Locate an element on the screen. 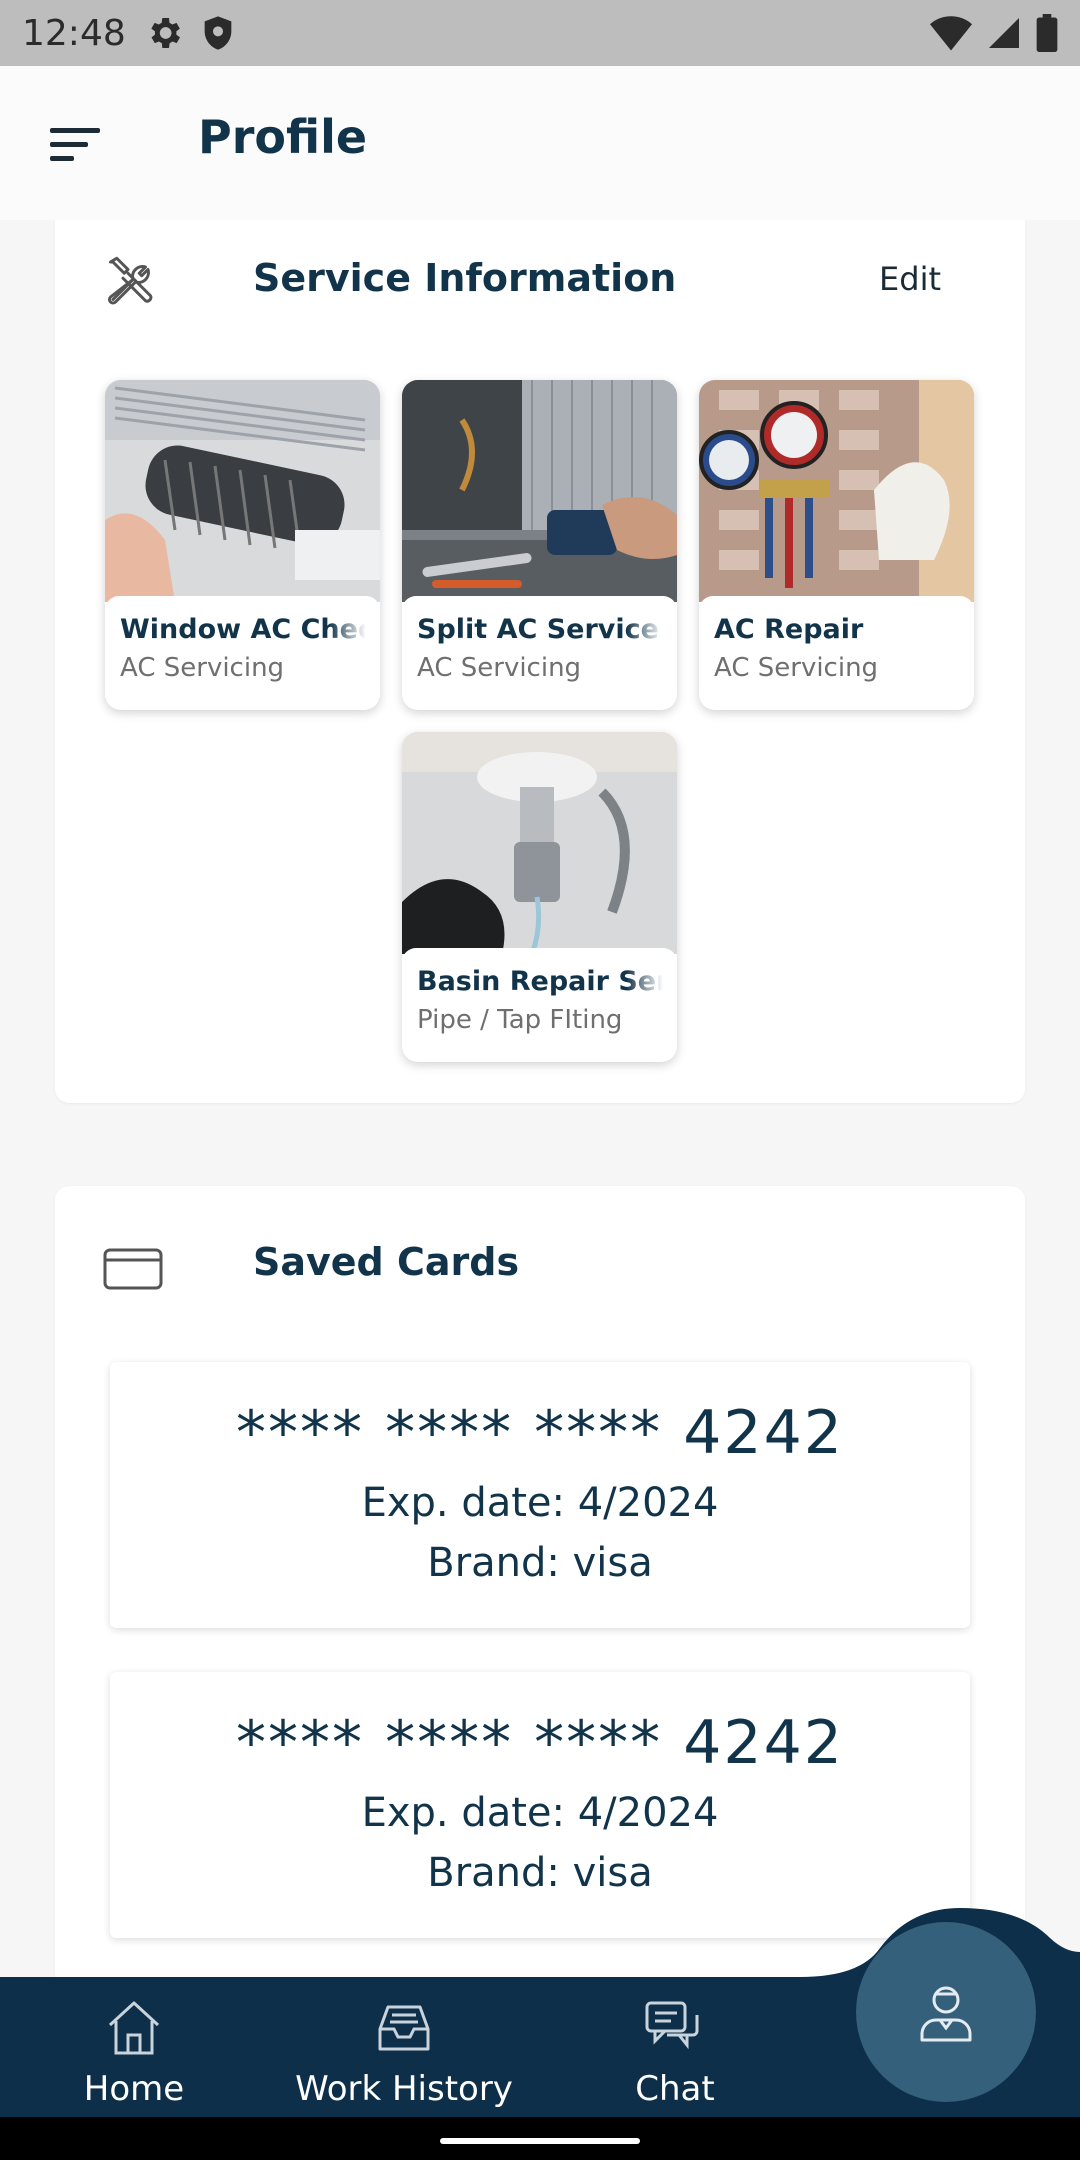 The width and height of the screenshot is (1080, 2160). status-right-icons is located at coordinates (994, 33).